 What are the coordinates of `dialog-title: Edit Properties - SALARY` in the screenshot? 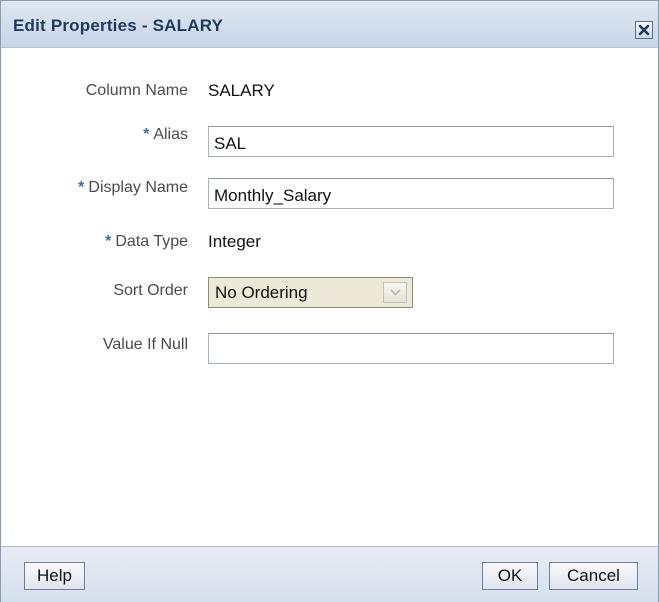 It's located at (118, 25).